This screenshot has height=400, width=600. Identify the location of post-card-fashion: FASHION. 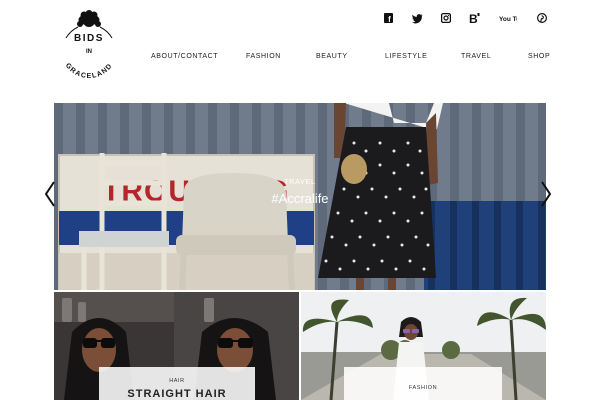
(423, 383).